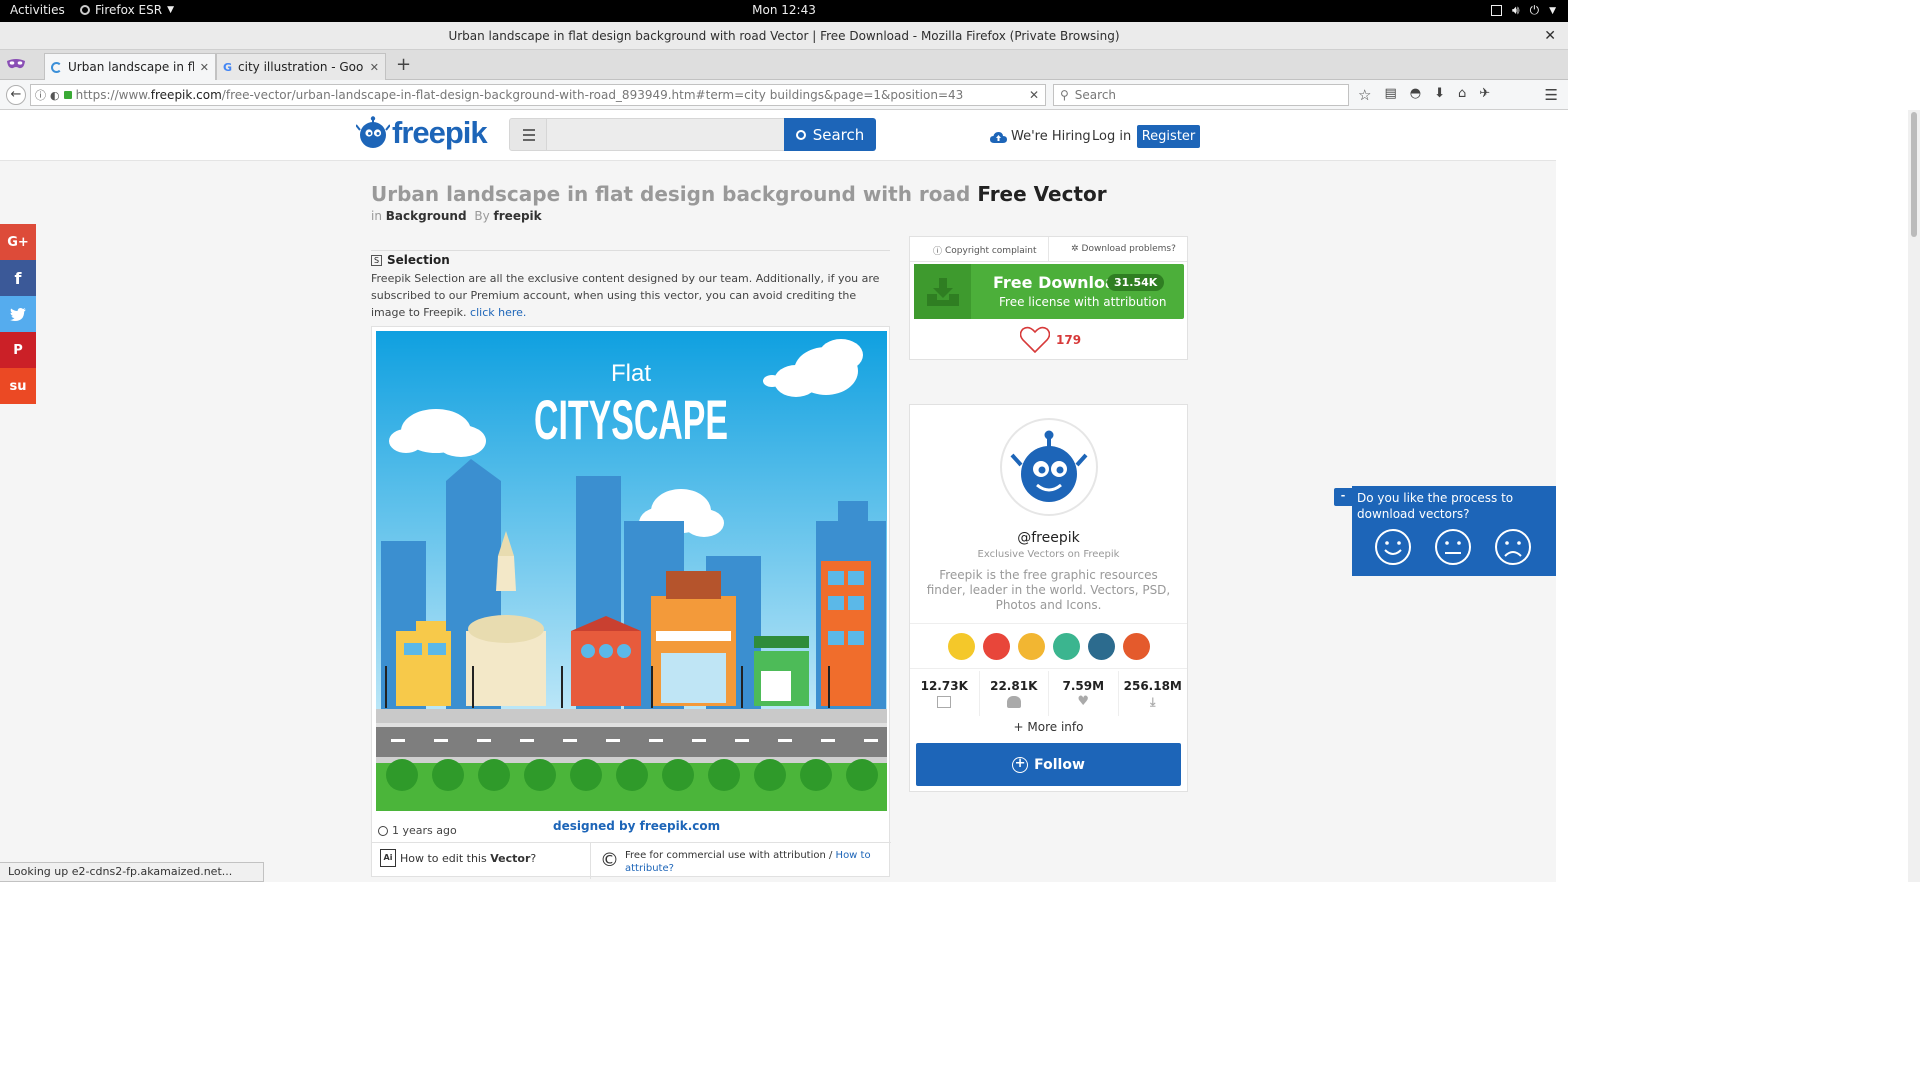 This screenshot has height=1080, width=1920. Describe the element at coordinates (838, 134) in the screenshot. I see `search-button-label: Search` at that location.